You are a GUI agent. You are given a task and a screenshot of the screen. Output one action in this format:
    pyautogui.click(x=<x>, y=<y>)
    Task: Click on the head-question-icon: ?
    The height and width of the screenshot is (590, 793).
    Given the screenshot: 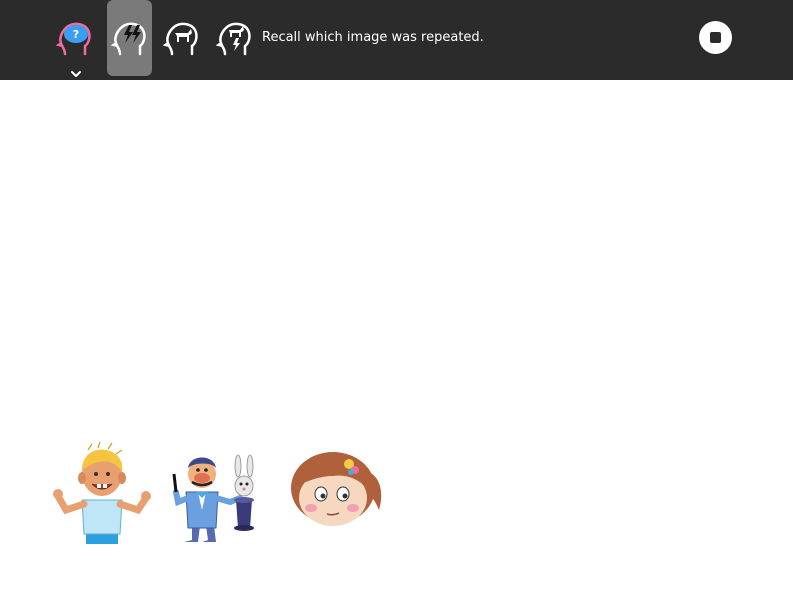 What is the action you would take?
    pyautogui.click(x=73, y=39)
    